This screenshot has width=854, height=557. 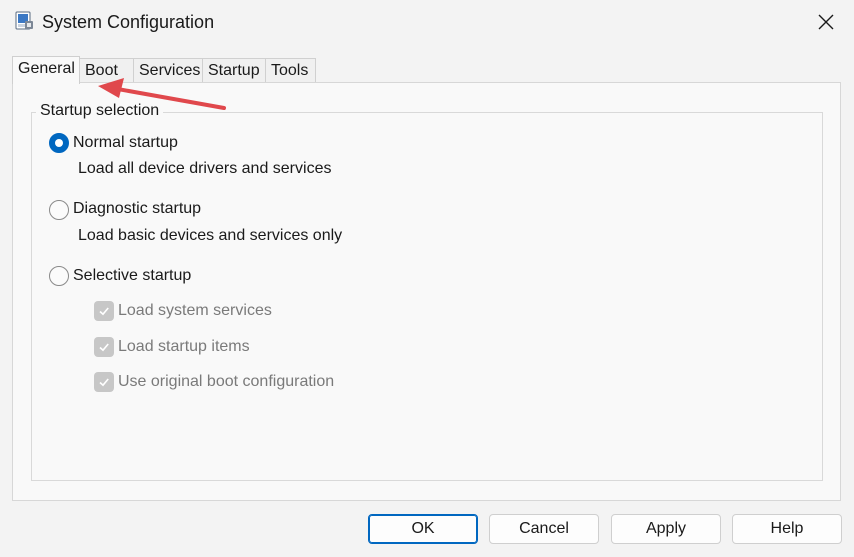 What do you see at coordinates (787, 529) in the screenshot?
I see `help-button: Help` at bounding box center [787, 529].